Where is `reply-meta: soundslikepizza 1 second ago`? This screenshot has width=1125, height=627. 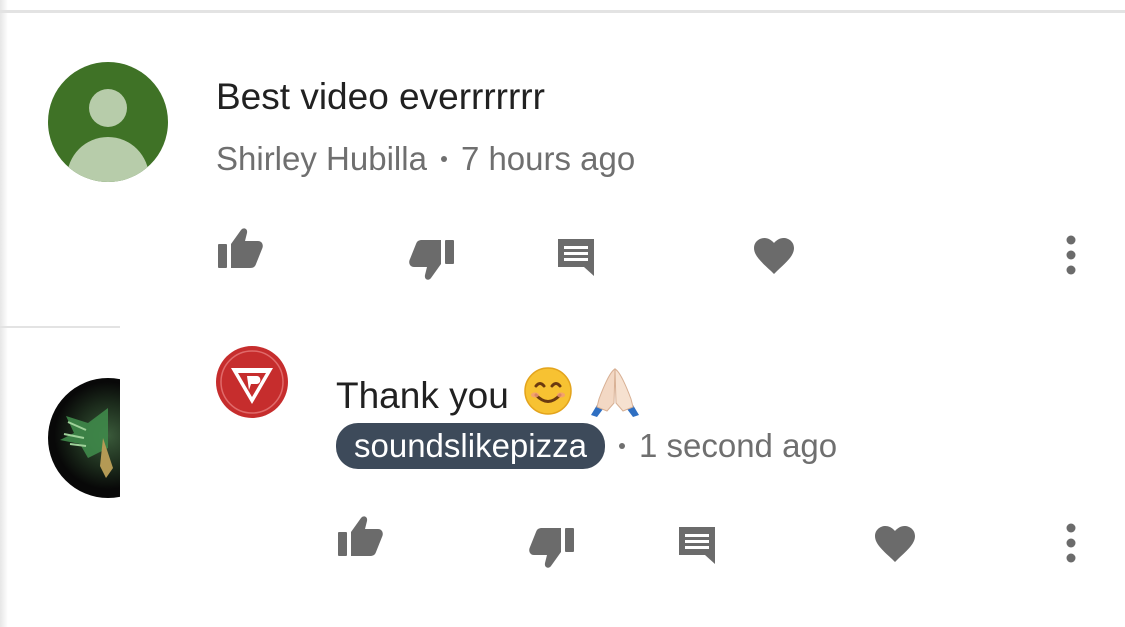 reply-meta: soundslikepizza 1 second ago is located at coordinates (586, 446).